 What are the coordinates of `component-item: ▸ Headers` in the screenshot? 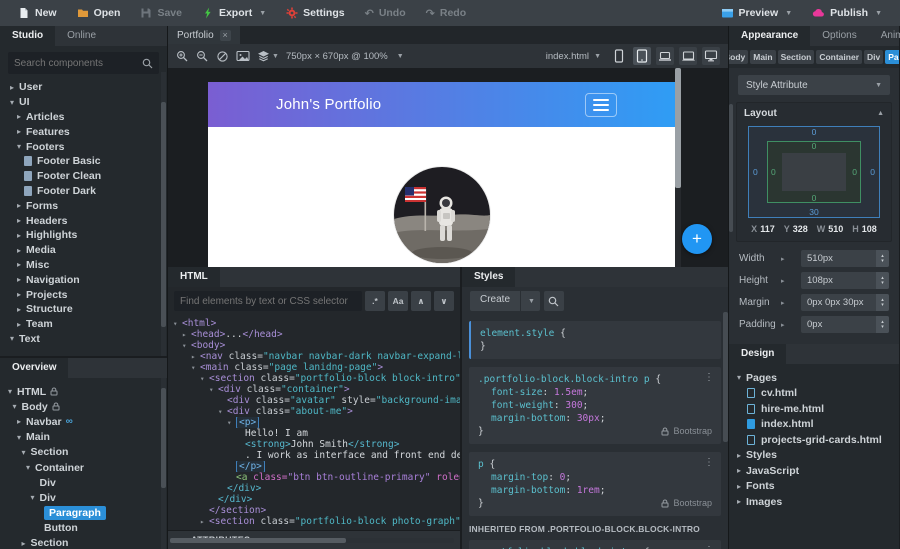 It's located at (83, 220).